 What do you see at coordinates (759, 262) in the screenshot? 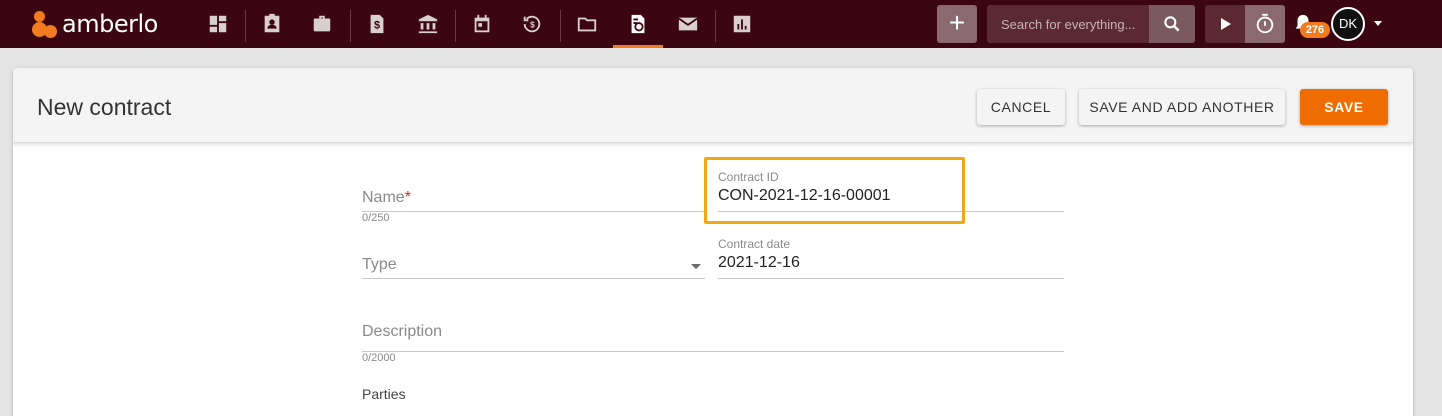
I see `contract-date-value: 2021-12-16` at bounding box center [759, 262].